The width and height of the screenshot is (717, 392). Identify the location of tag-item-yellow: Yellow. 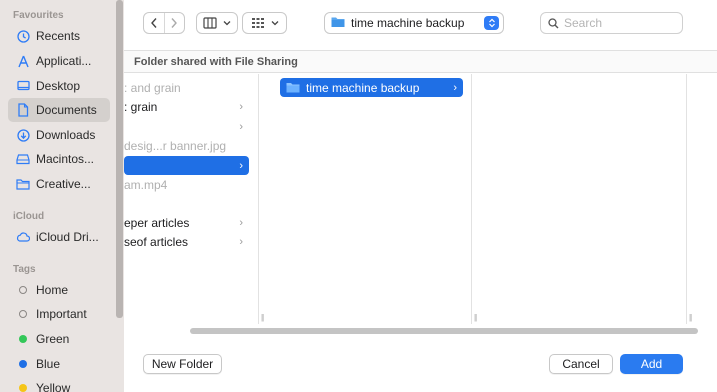
(59, 384).